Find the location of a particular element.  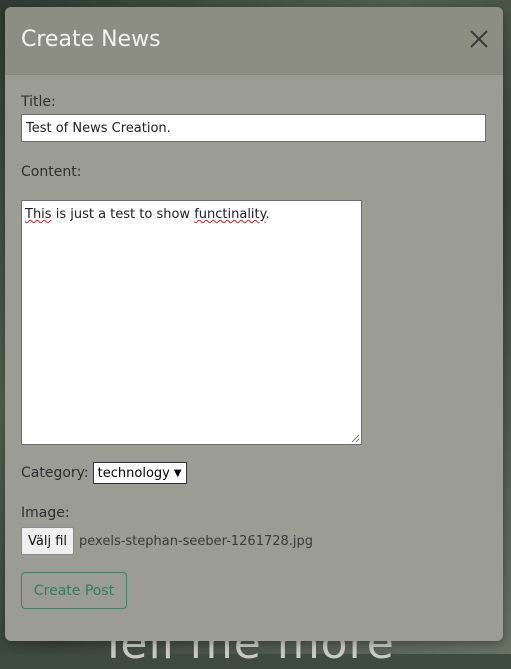

category-select: technology ▼ is located at coordinates (139, 473).